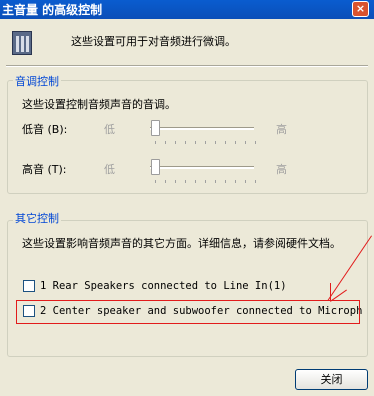 Image resolution: width=374 pixels, height=396 pixels. What do you see at coordinates (44, 169) in the screenshot?
I see `treble-label: 高音 (T):` at bounding box center [44, 169].